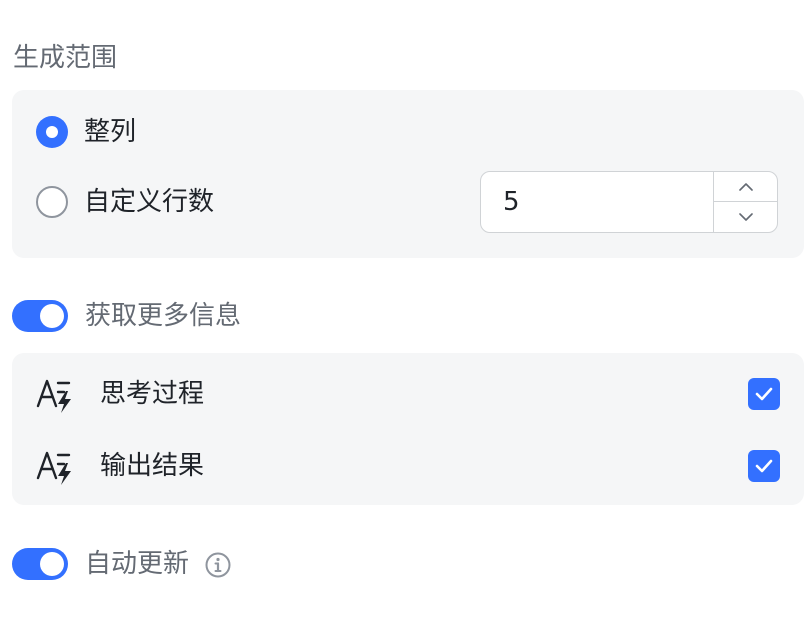 The image size is (810, 636). I want to click on more-info-toggle, so click(40, 316).